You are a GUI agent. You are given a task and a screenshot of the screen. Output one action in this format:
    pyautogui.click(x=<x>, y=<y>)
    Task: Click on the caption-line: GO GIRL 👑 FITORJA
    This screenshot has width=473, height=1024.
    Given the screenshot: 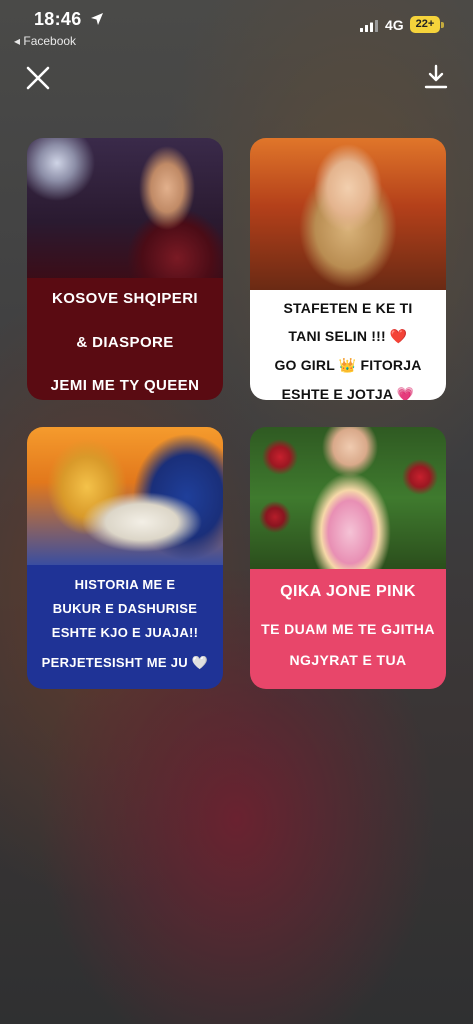 What is the action you would take?
    pyautogui.click(x=348, y=365)
    